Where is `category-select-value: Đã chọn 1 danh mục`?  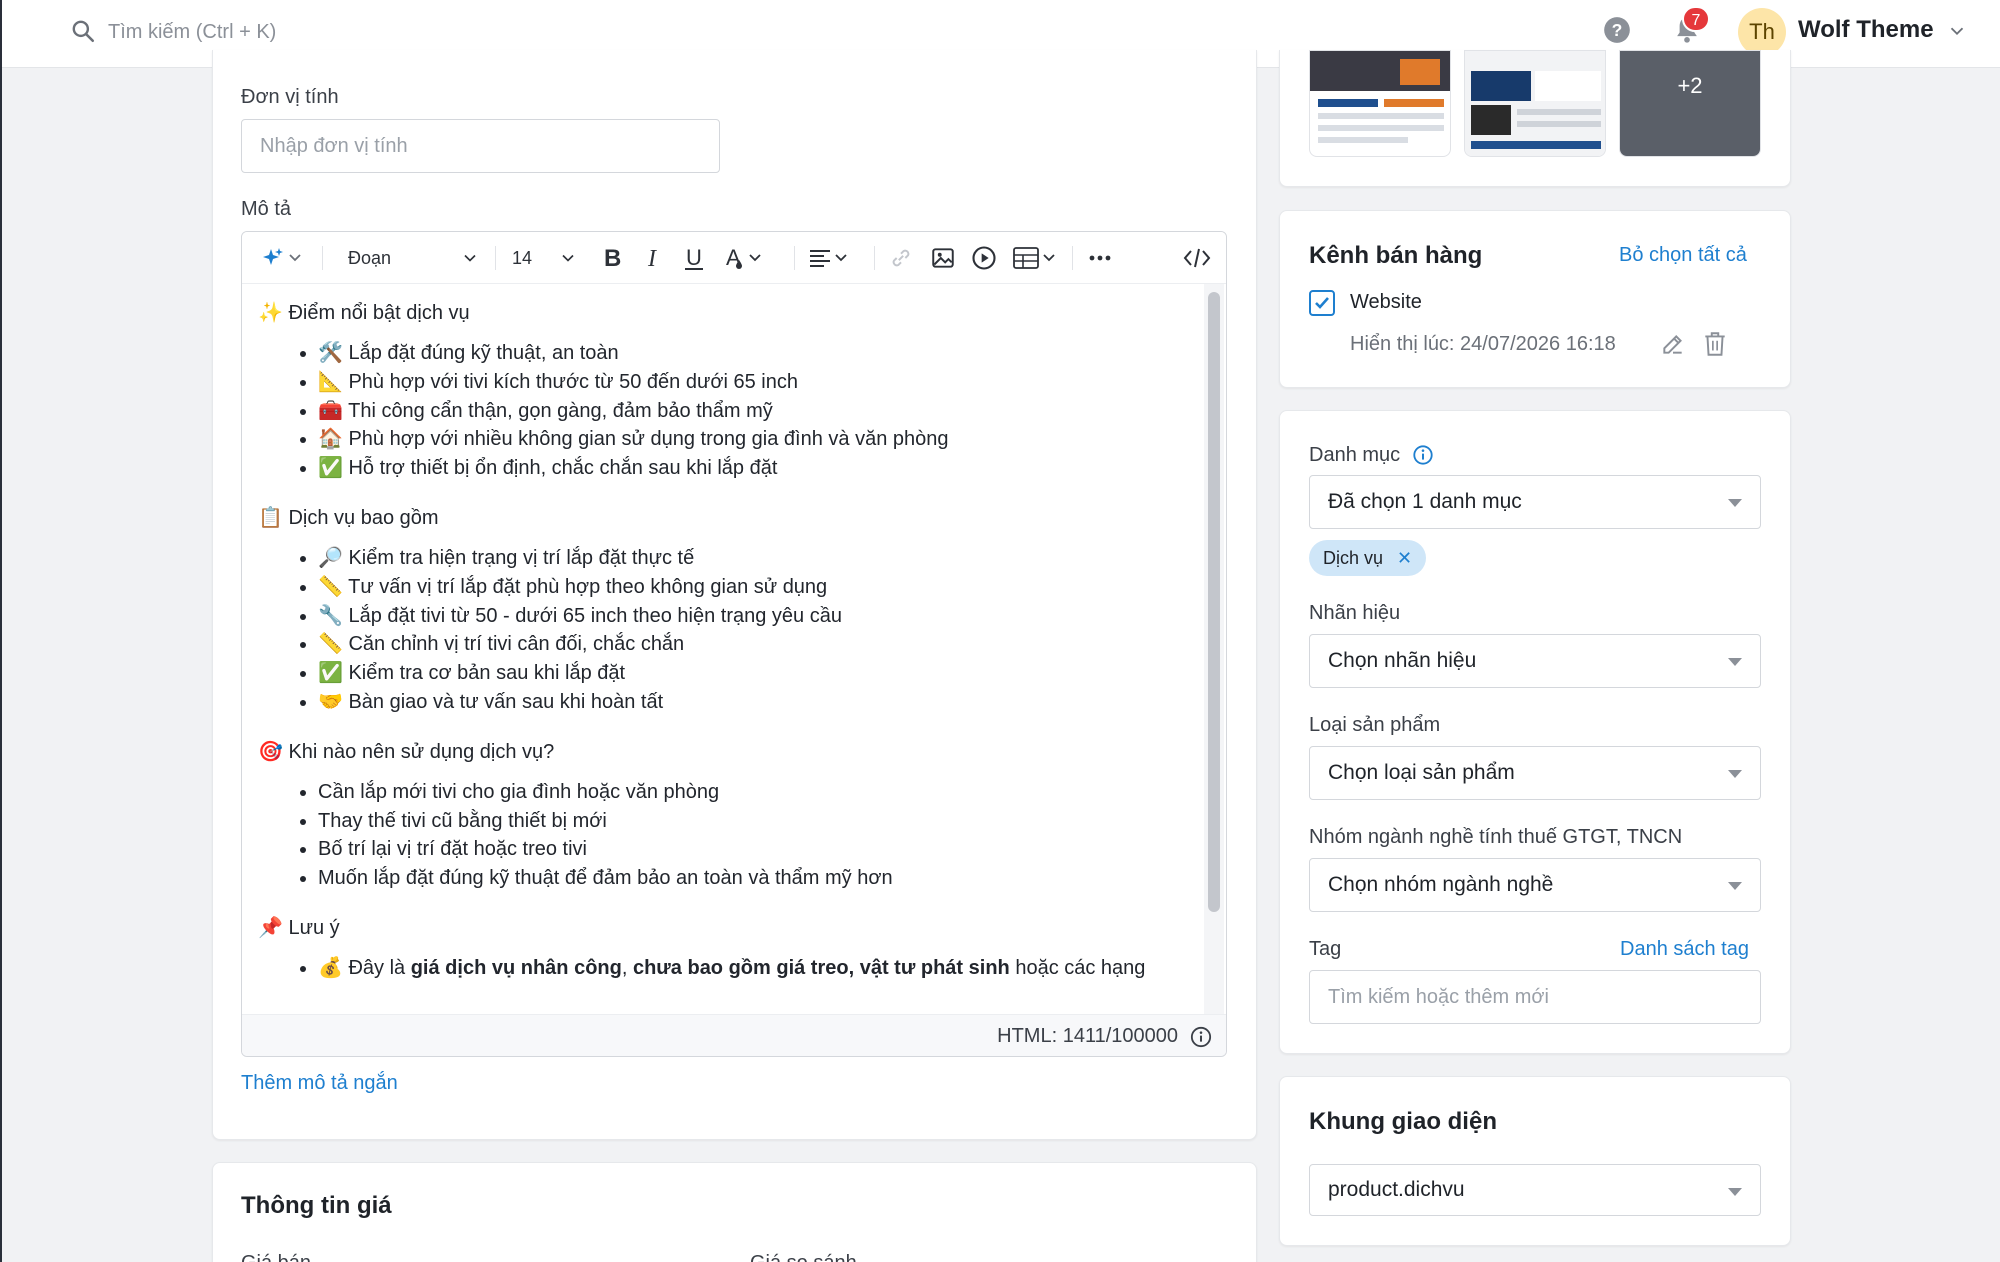
category-select-value: Đã chọn 1 danh mục is located at coordinates (1425, 501).